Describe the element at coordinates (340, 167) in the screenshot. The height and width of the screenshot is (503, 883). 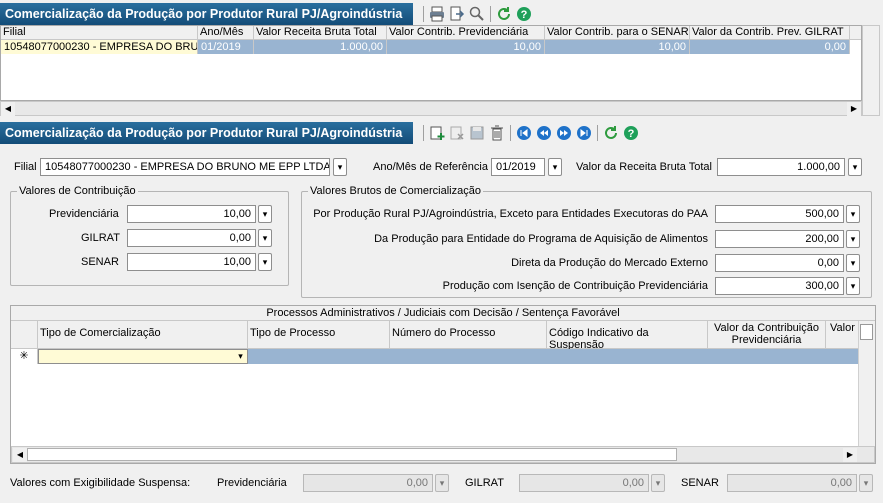
I see `filial-dropdown-icon: ▾` at that location.